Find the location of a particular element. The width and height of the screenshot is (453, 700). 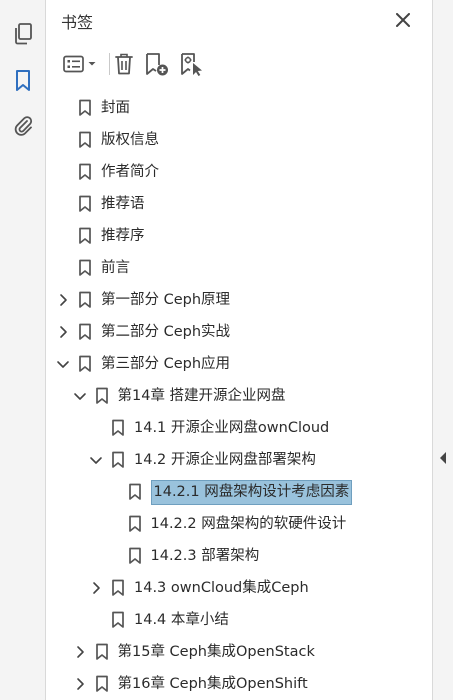

bookmarks-button is located at coordinates (23, 81).